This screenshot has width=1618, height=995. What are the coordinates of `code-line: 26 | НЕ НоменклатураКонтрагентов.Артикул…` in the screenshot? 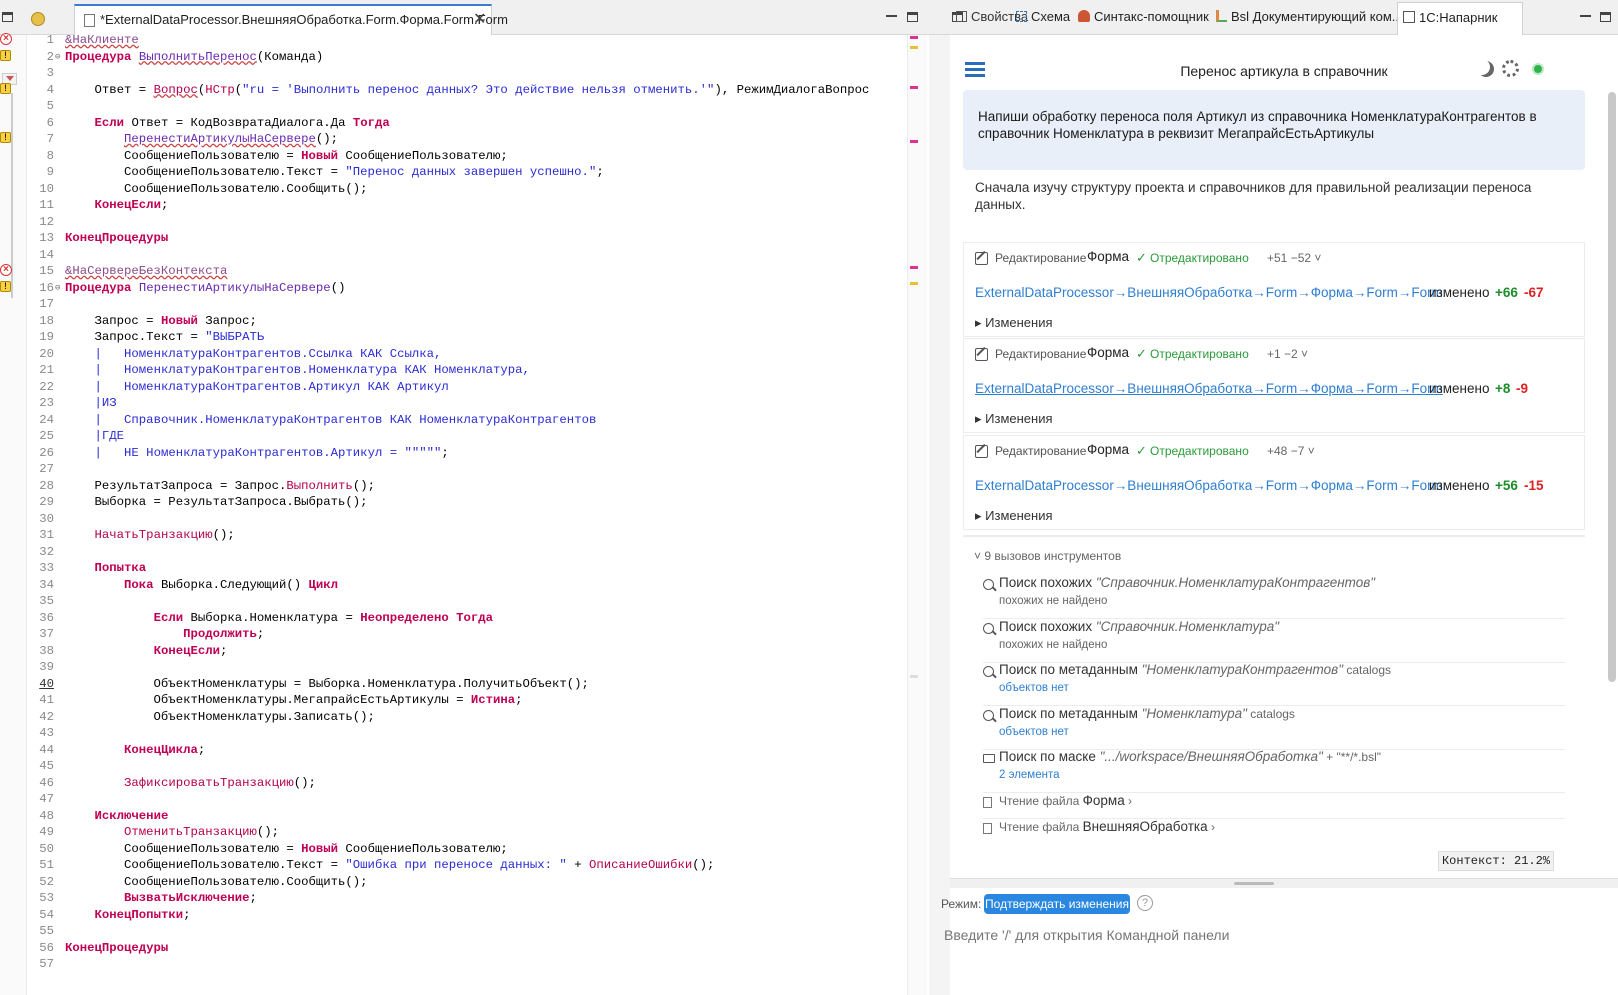 It's located at (465, 453).